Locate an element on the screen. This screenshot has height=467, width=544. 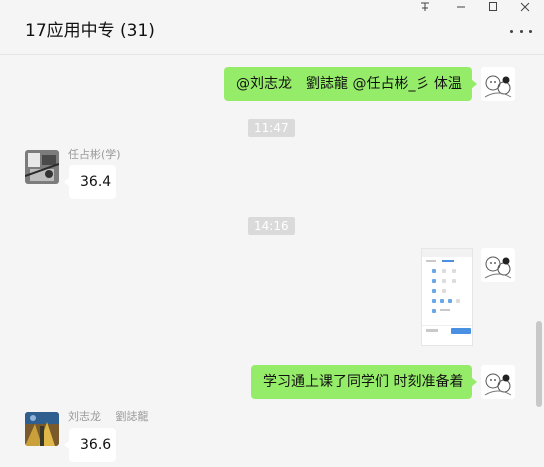
screenshot-thumbnail is located at coordinates (447, 297).